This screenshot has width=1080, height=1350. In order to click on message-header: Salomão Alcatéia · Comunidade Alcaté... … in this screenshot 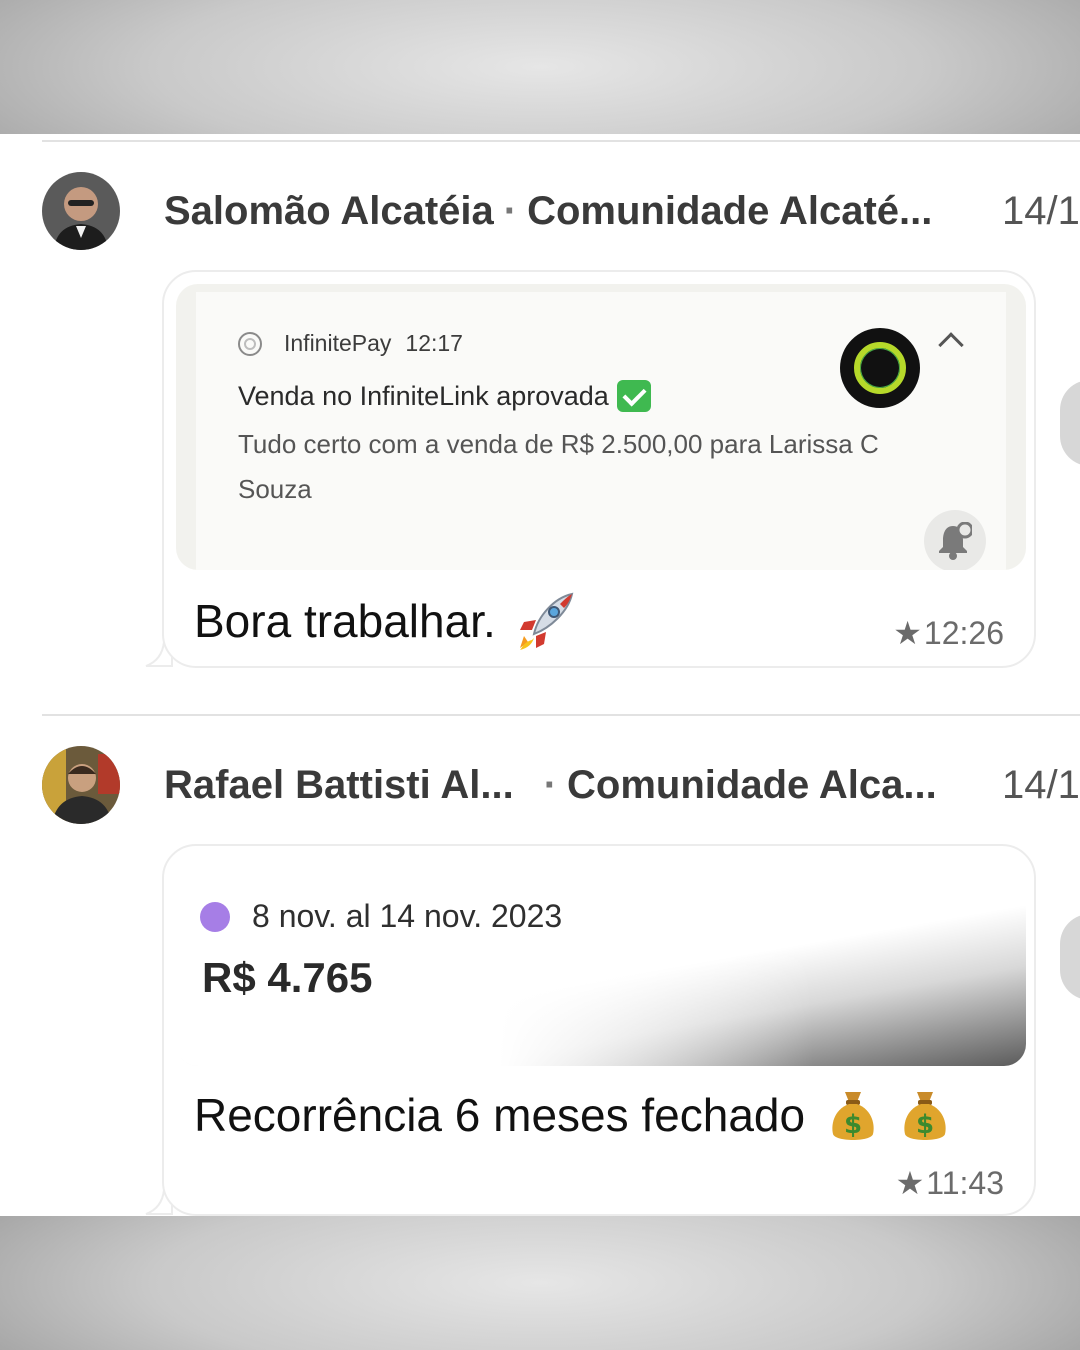, I will do `click(622, 211)`.